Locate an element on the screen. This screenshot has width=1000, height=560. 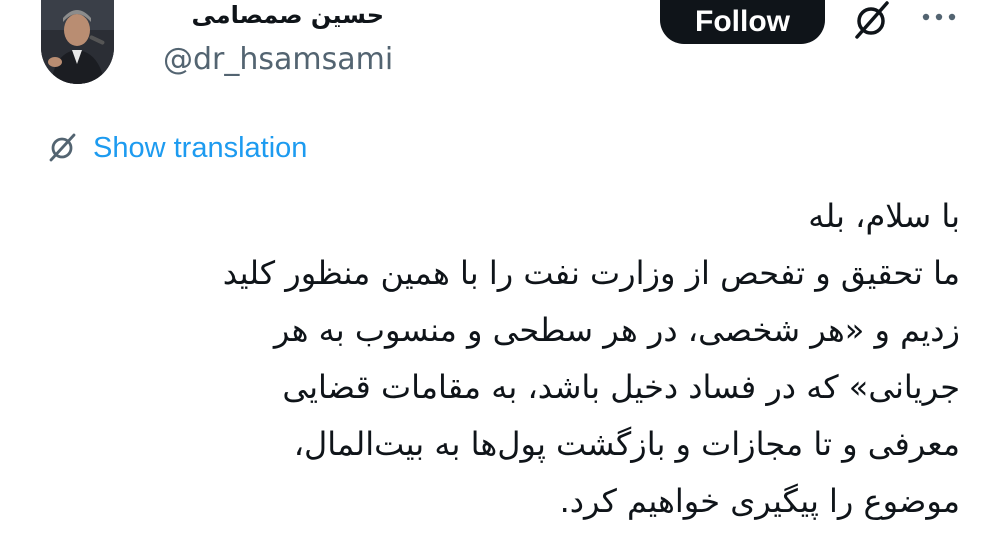
more-dots-icon is located at coordinates (939, 17).